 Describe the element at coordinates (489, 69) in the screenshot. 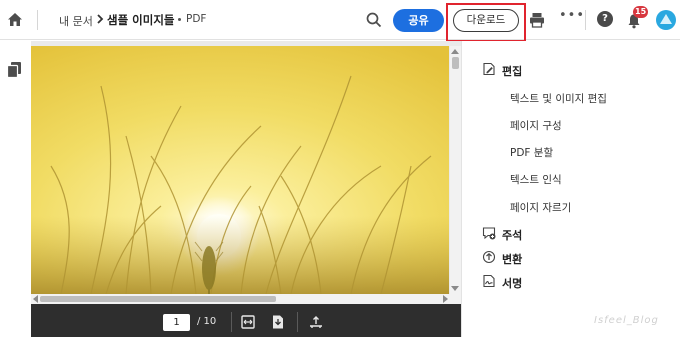

I see `edit-pdf-icon` at that location.